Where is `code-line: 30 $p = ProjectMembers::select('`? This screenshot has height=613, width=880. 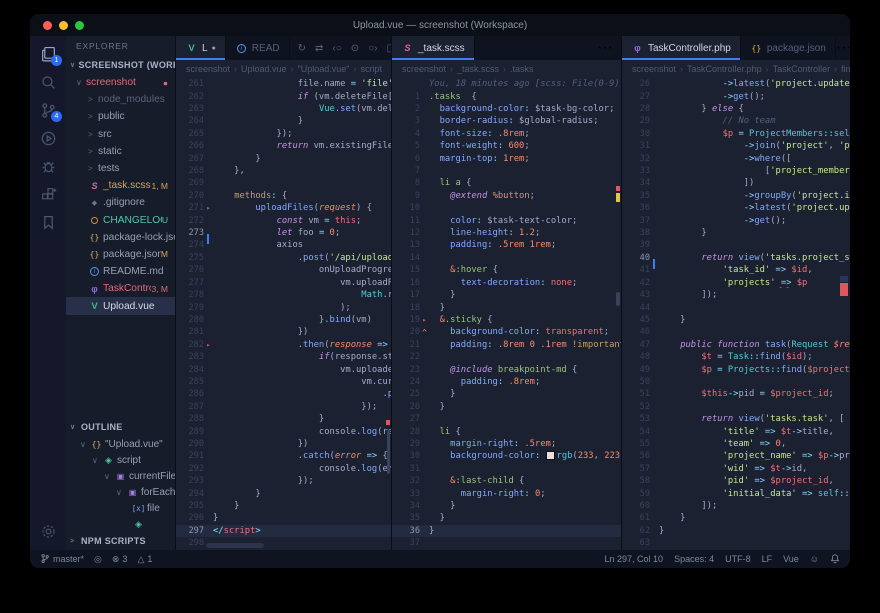 code-line: 30 $p = ProjectMembers::select(' is located at coordinates (736, 134).